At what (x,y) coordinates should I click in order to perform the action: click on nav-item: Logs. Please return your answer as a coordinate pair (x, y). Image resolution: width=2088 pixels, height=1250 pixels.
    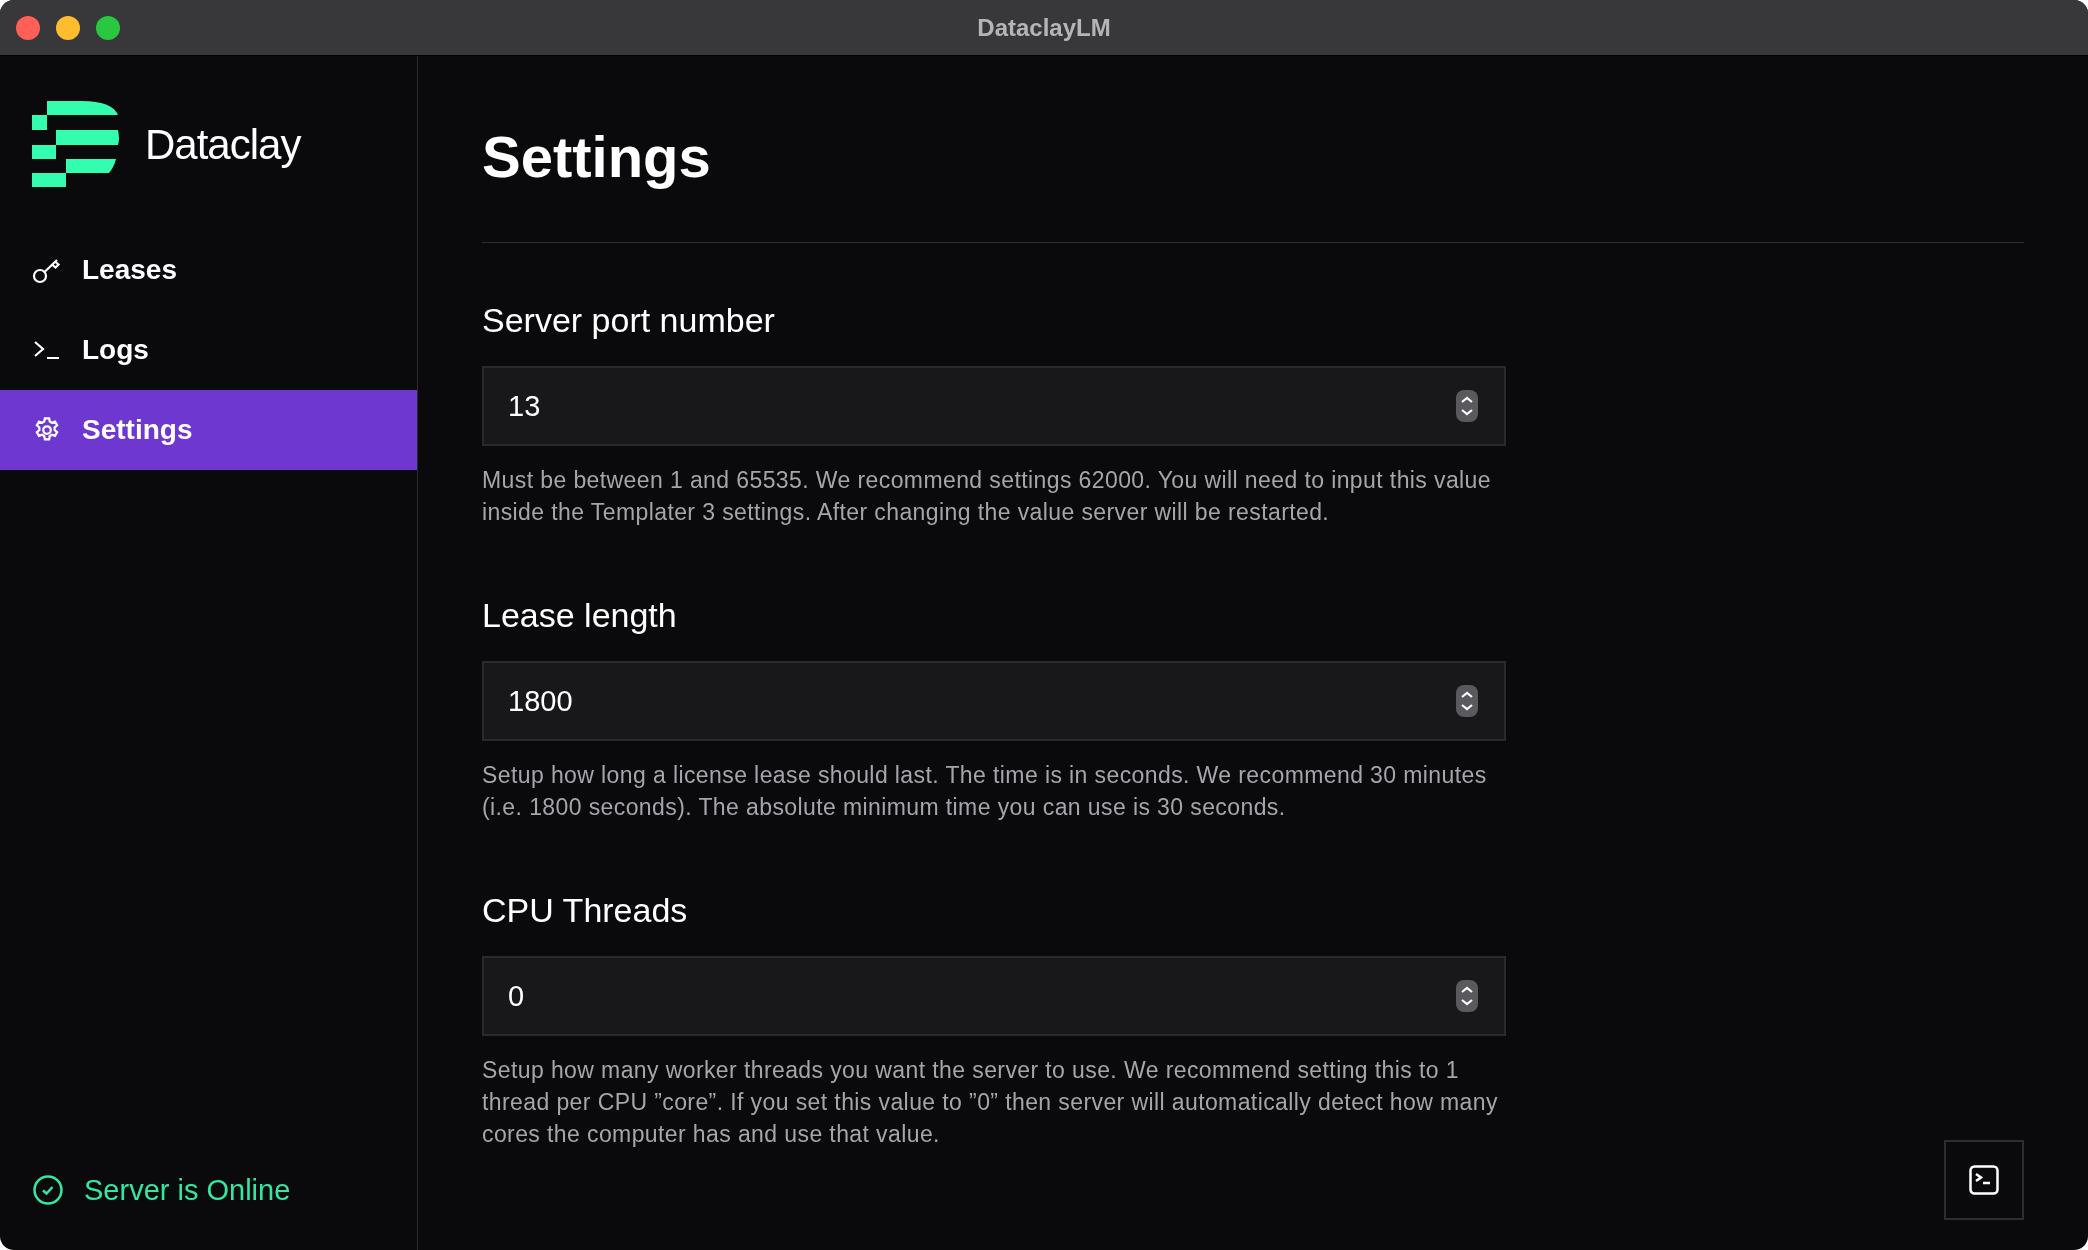
    Looking at the image, I should click on (208, 350).